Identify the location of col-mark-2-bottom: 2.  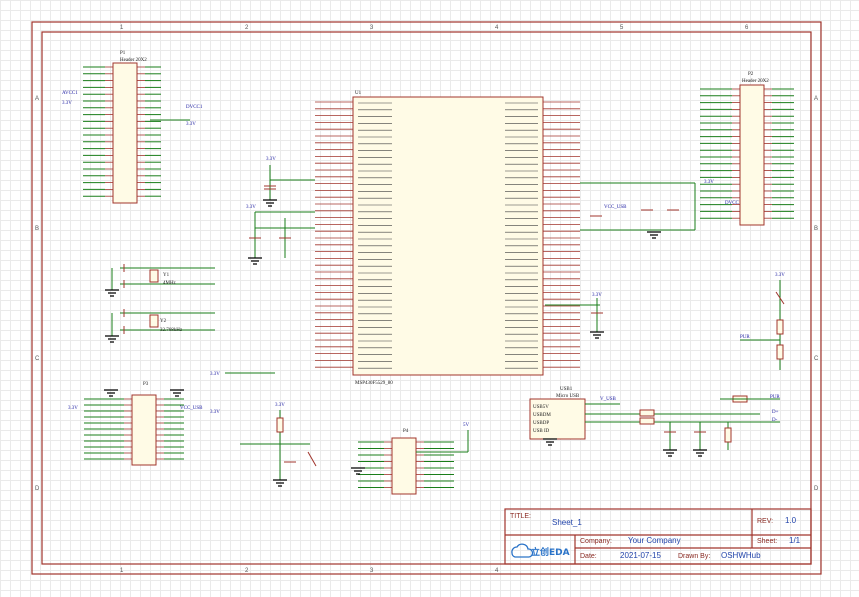
(247, 571).